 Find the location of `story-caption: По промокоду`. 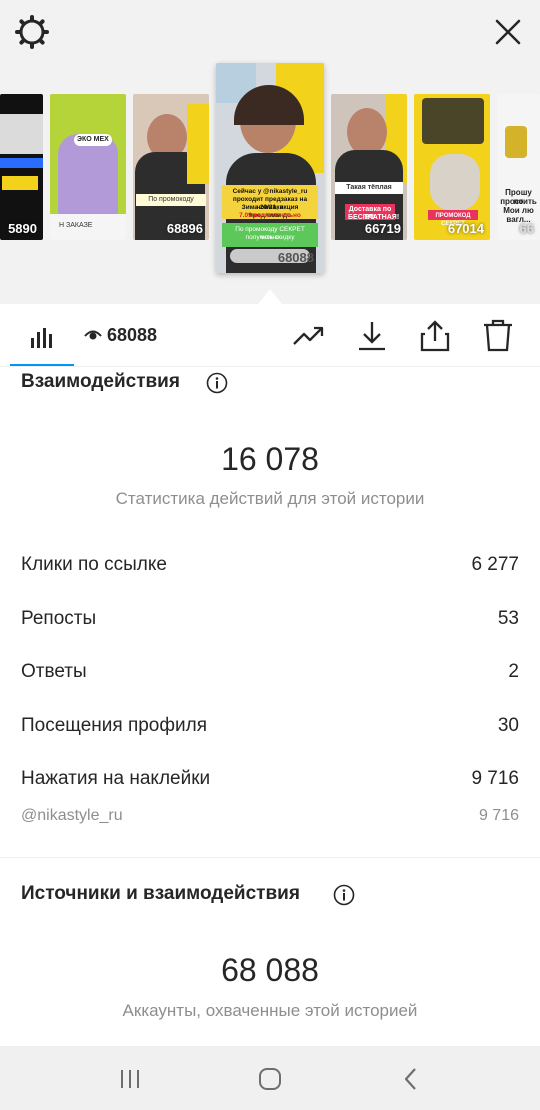

story-caption: По промокоду is located at coordinates (171, 200).